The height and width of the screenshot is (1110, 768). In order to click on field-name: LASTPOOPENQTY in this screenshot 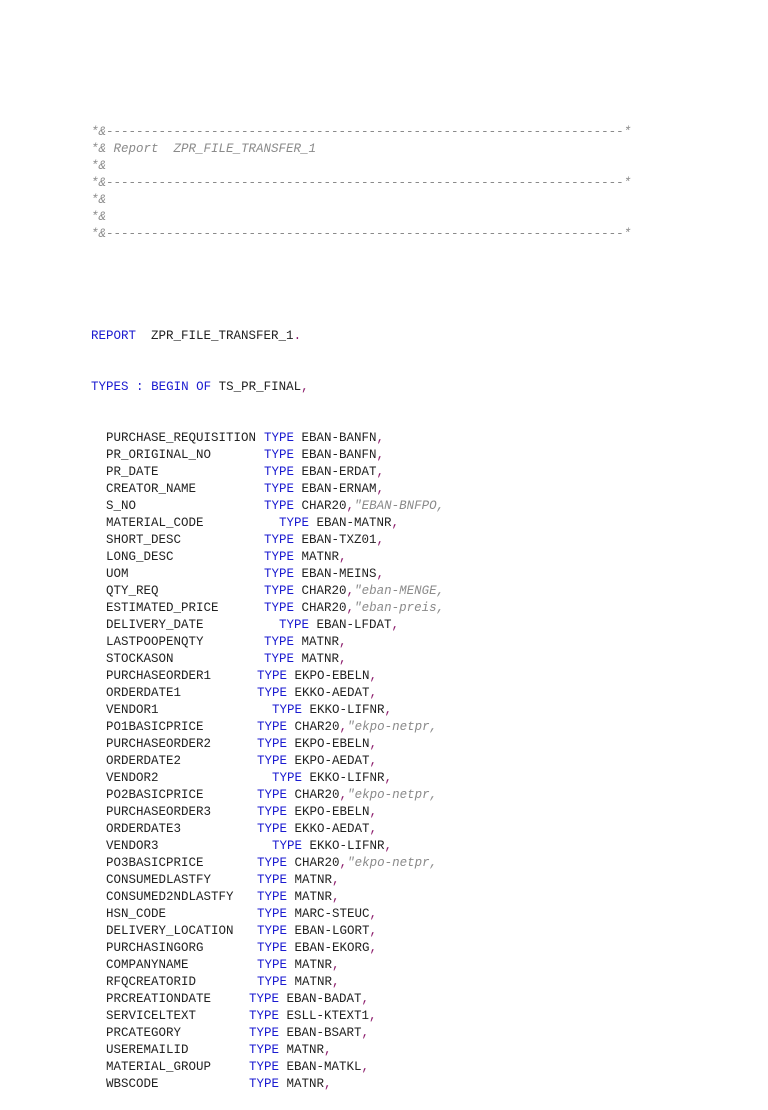, I will do `click(155, 642)`.